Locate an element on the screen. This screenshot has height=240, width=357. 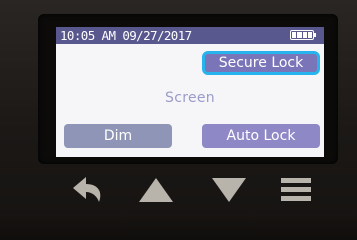
battery-tip is located at coordinates (315, 35).